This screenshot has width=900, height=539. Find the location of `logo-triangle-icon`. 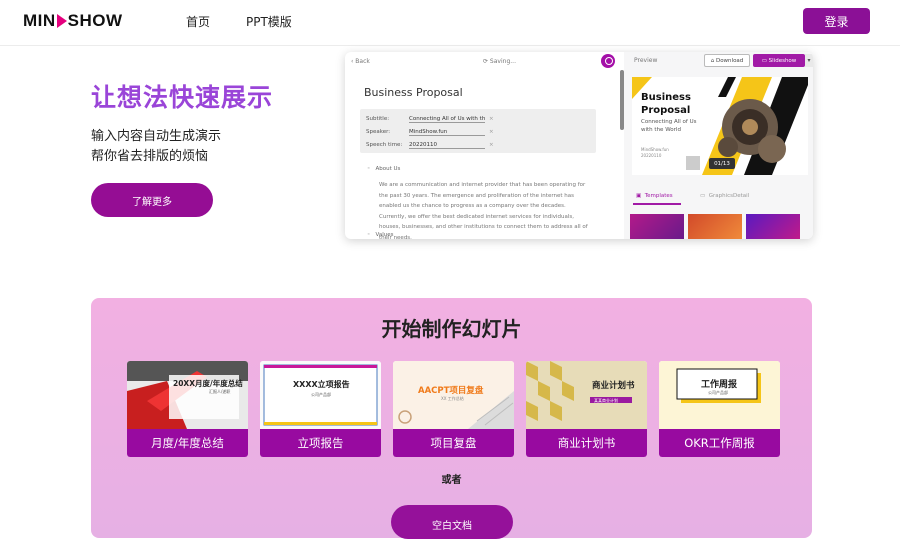

logo-triangle-icon is located at coordinates (61, 21).